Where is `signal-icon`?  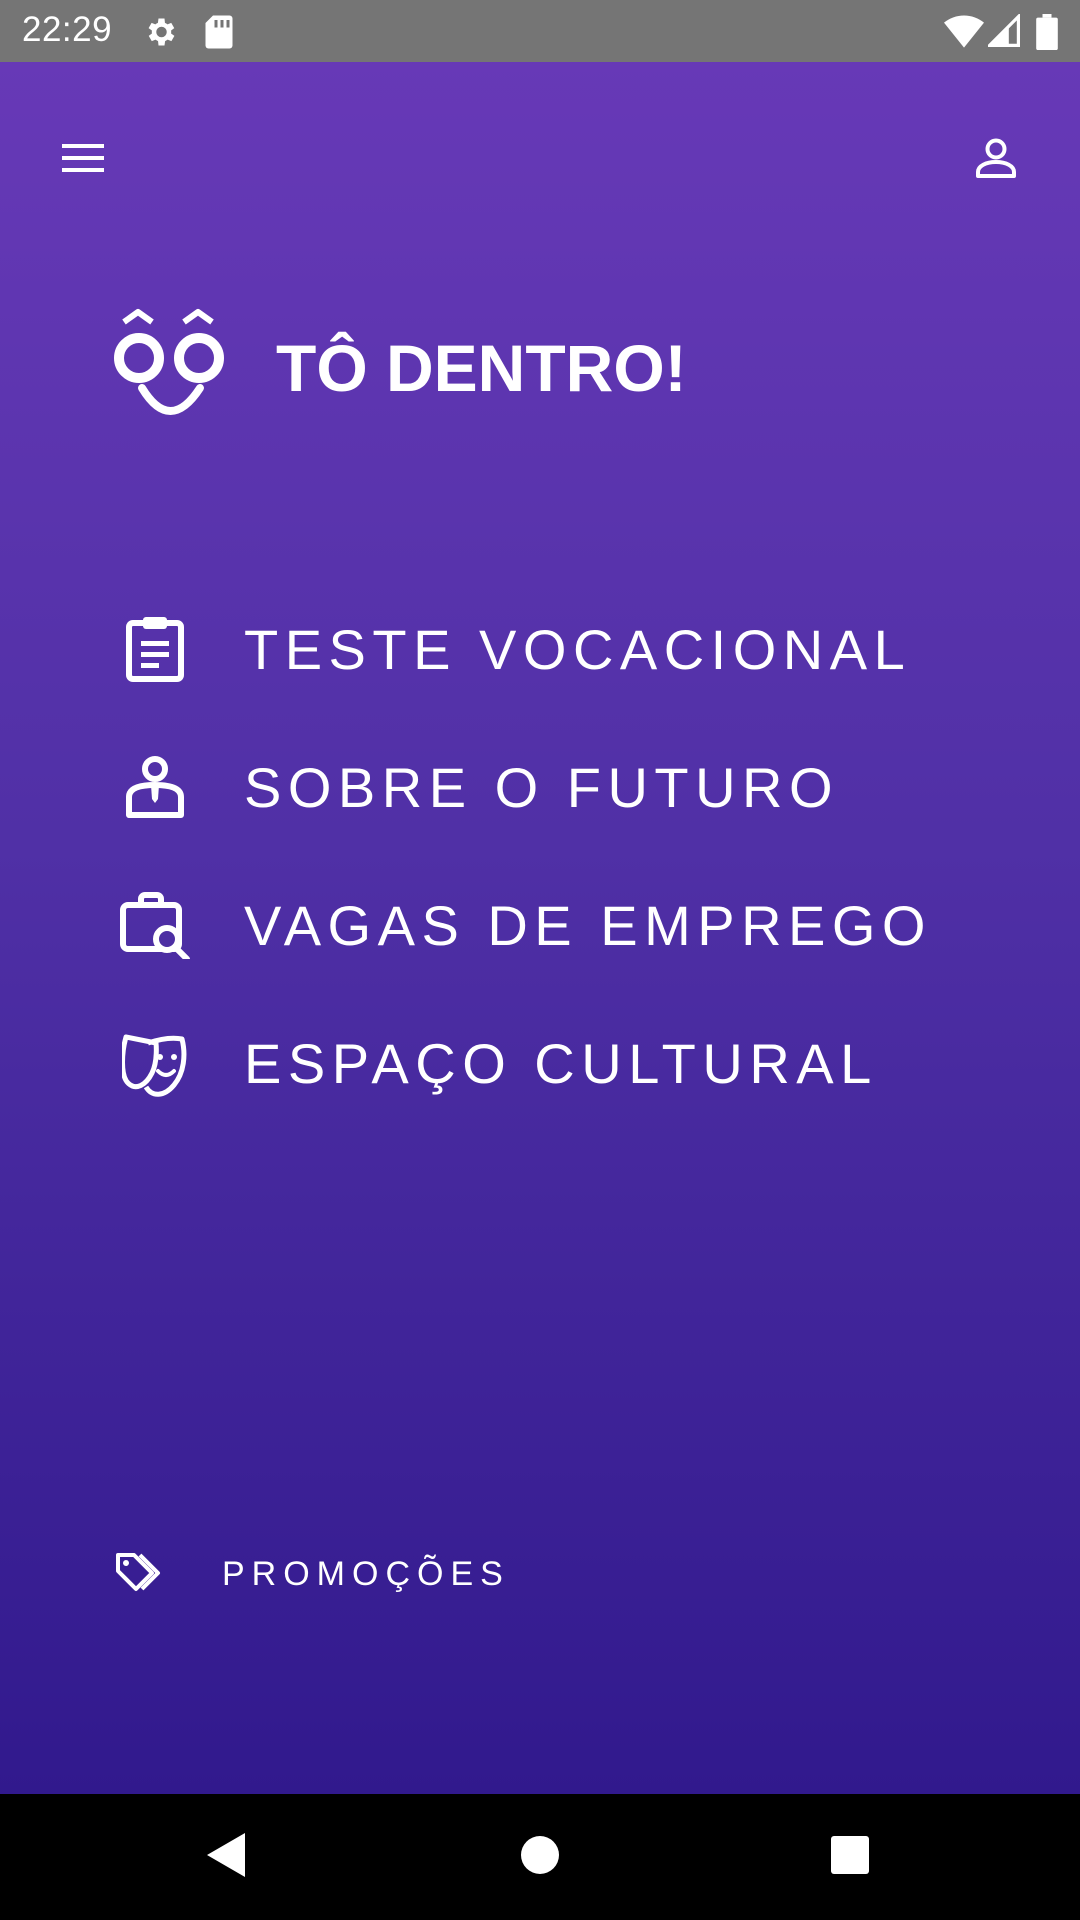
signal-icon is located at coordinates (1002, 32).